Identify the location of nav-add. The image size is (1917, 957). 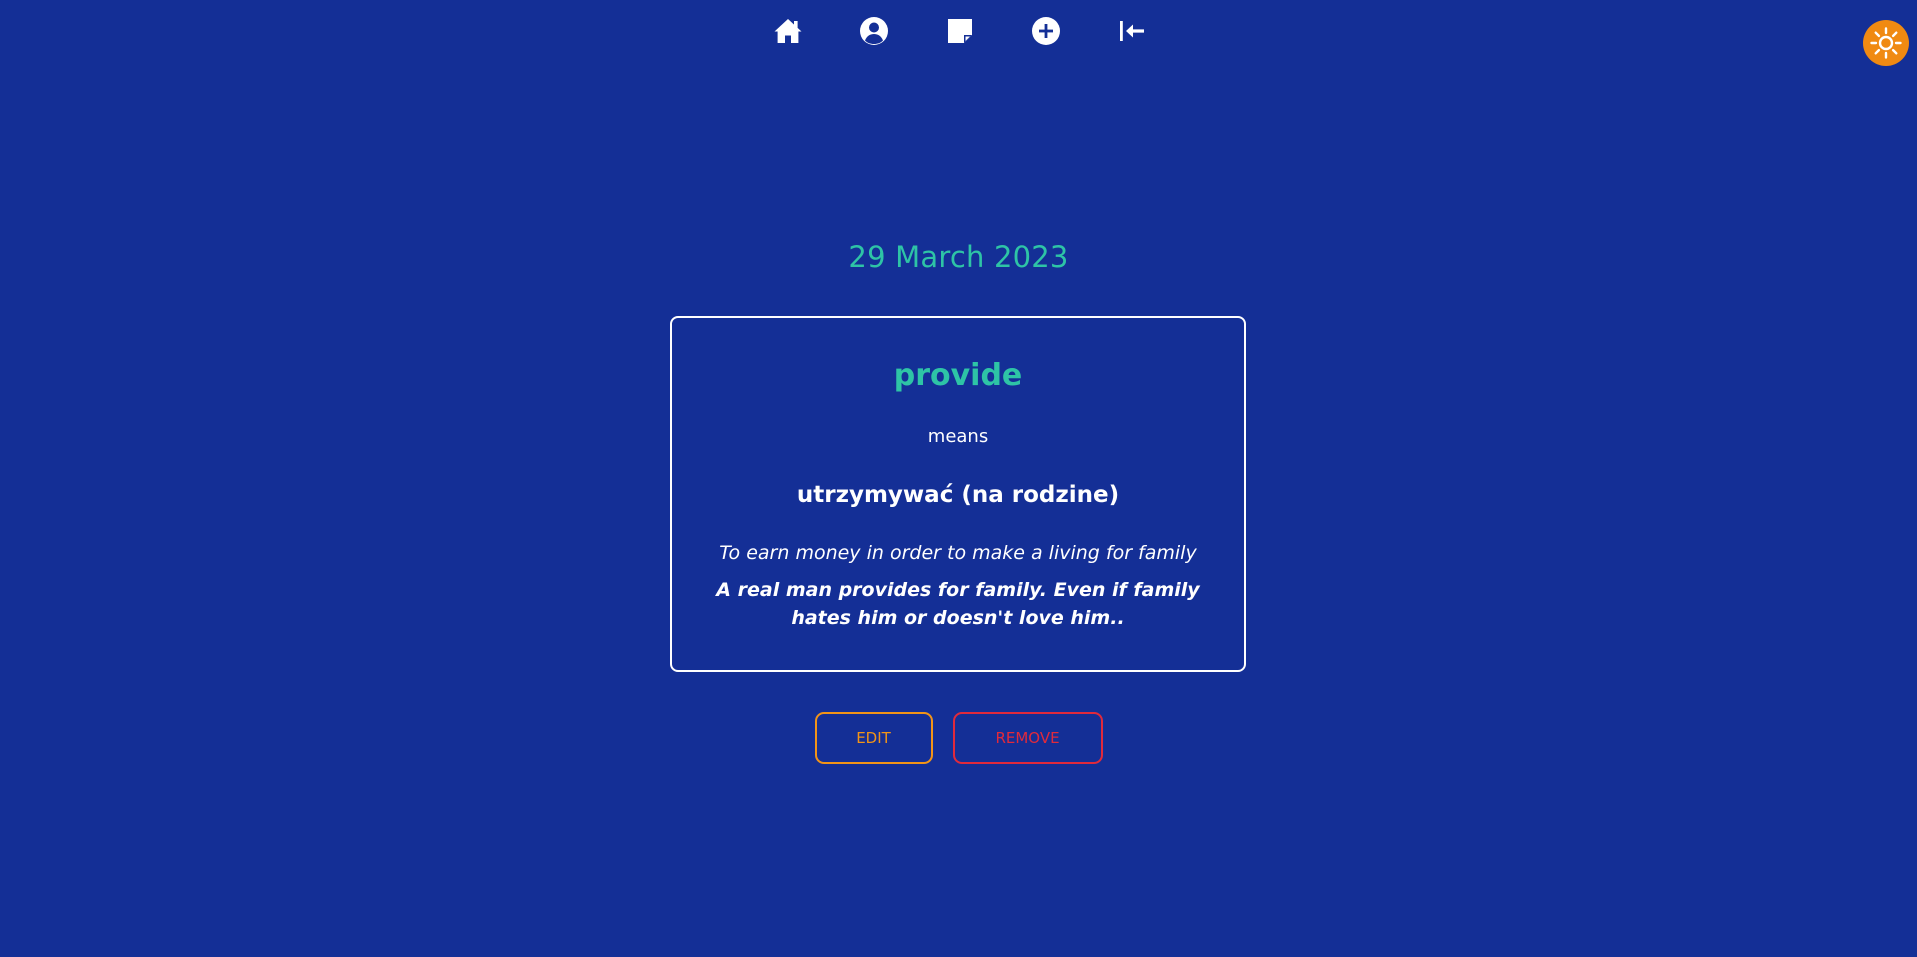
(1046, 31).